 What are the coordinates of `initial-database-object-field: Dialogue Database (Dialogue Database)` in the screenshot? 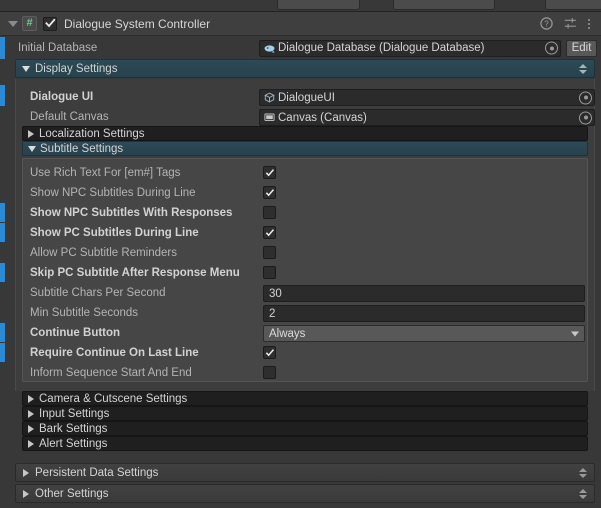 It's located at (410, 48).